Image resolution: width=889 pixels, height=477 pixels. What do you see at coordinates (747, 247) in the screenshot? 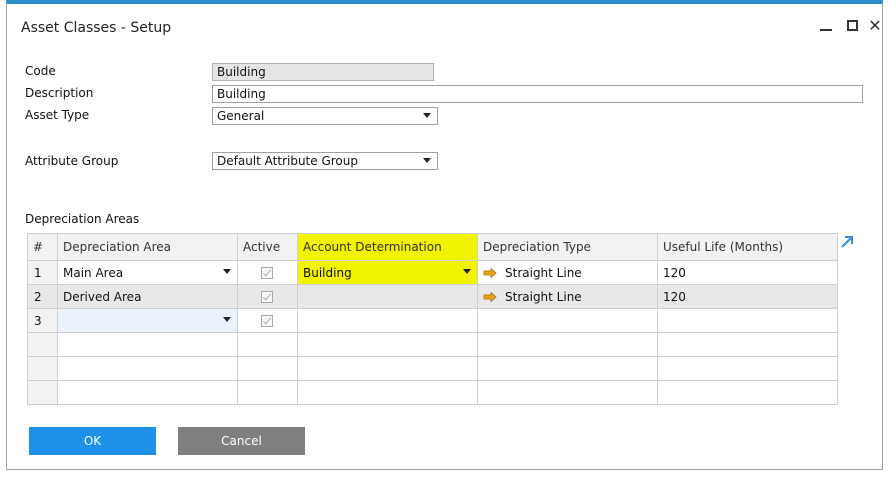
I see `col-header-useful-life: Useful Life (Months)` at bounding box center [747, 247].